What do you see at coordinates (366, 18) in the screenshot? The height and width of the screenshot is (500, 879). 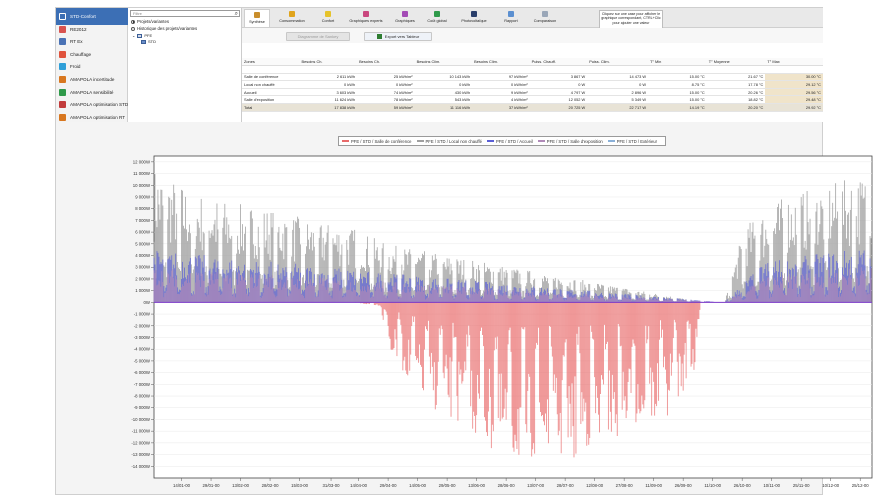 I see `tab-3: Graphiques experts` at bounding box center [366, 18].